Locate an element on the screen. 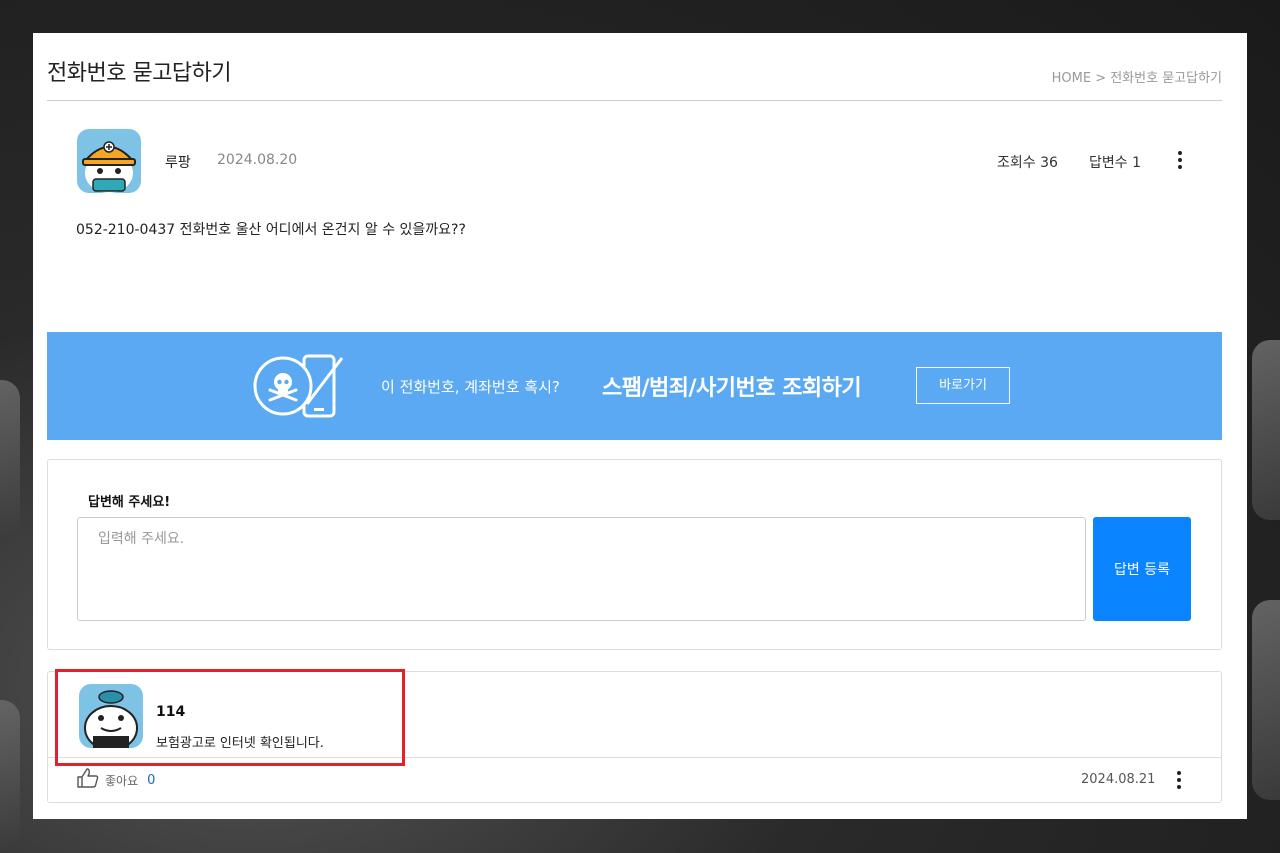 The height and width of the screenshot is (853, 1280). banner-headline: 스팸/범죄/사기번호 조회하기 is located at coordinates (732, 388).